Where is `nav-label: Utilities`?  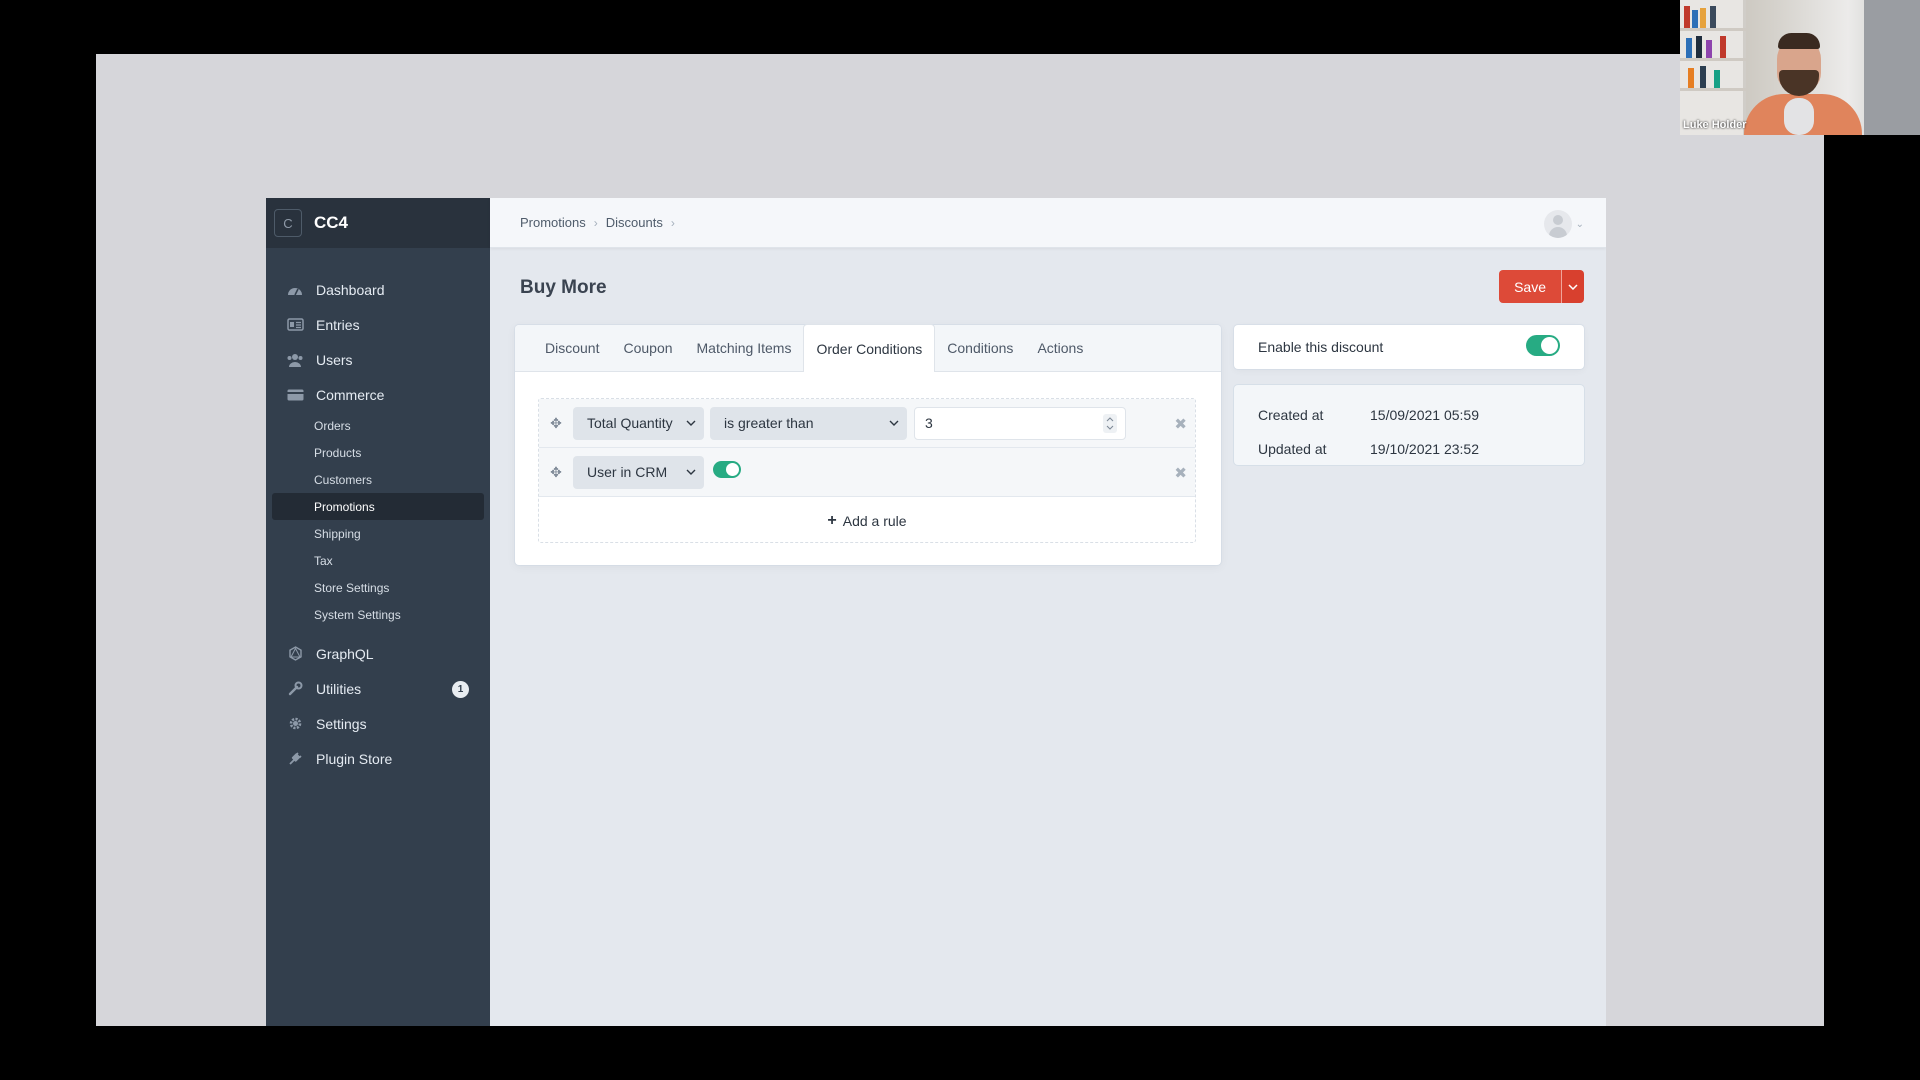
nav-label: Utilities is located at coordinates (339, 688).